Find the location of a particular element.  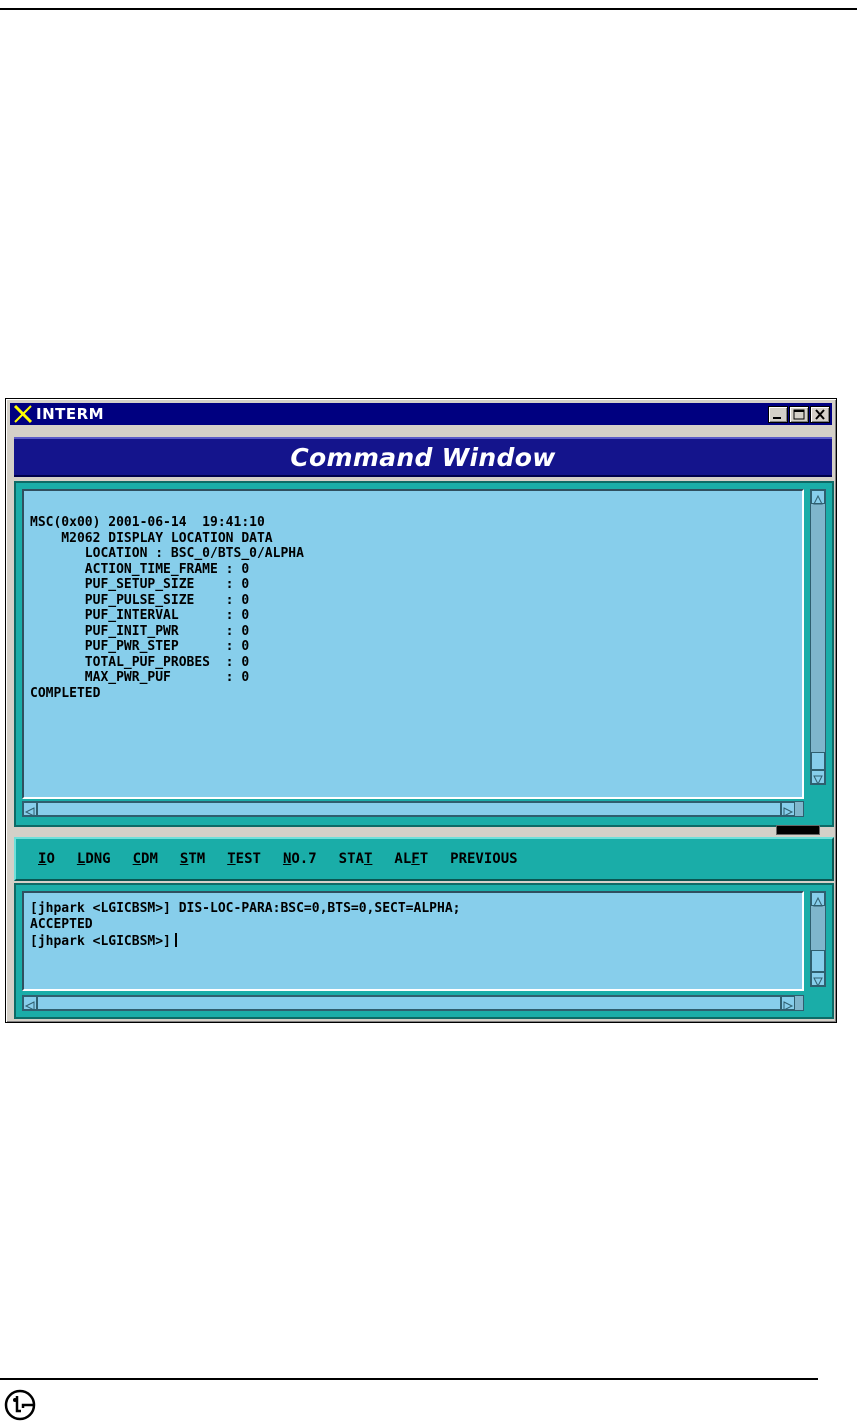

x-logo-icon is located at coordinates (23, 414).